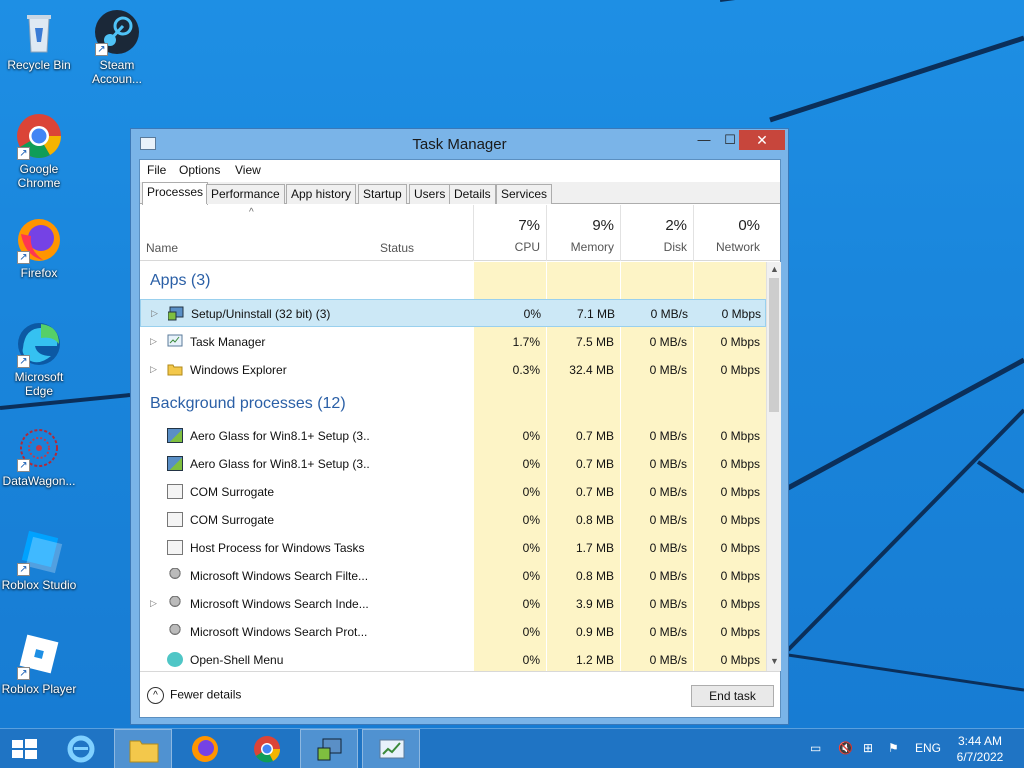  Describe the element at coordinates (845, 748) in the screenshot. I see `volume-muted-icon: 🔇` at that location.